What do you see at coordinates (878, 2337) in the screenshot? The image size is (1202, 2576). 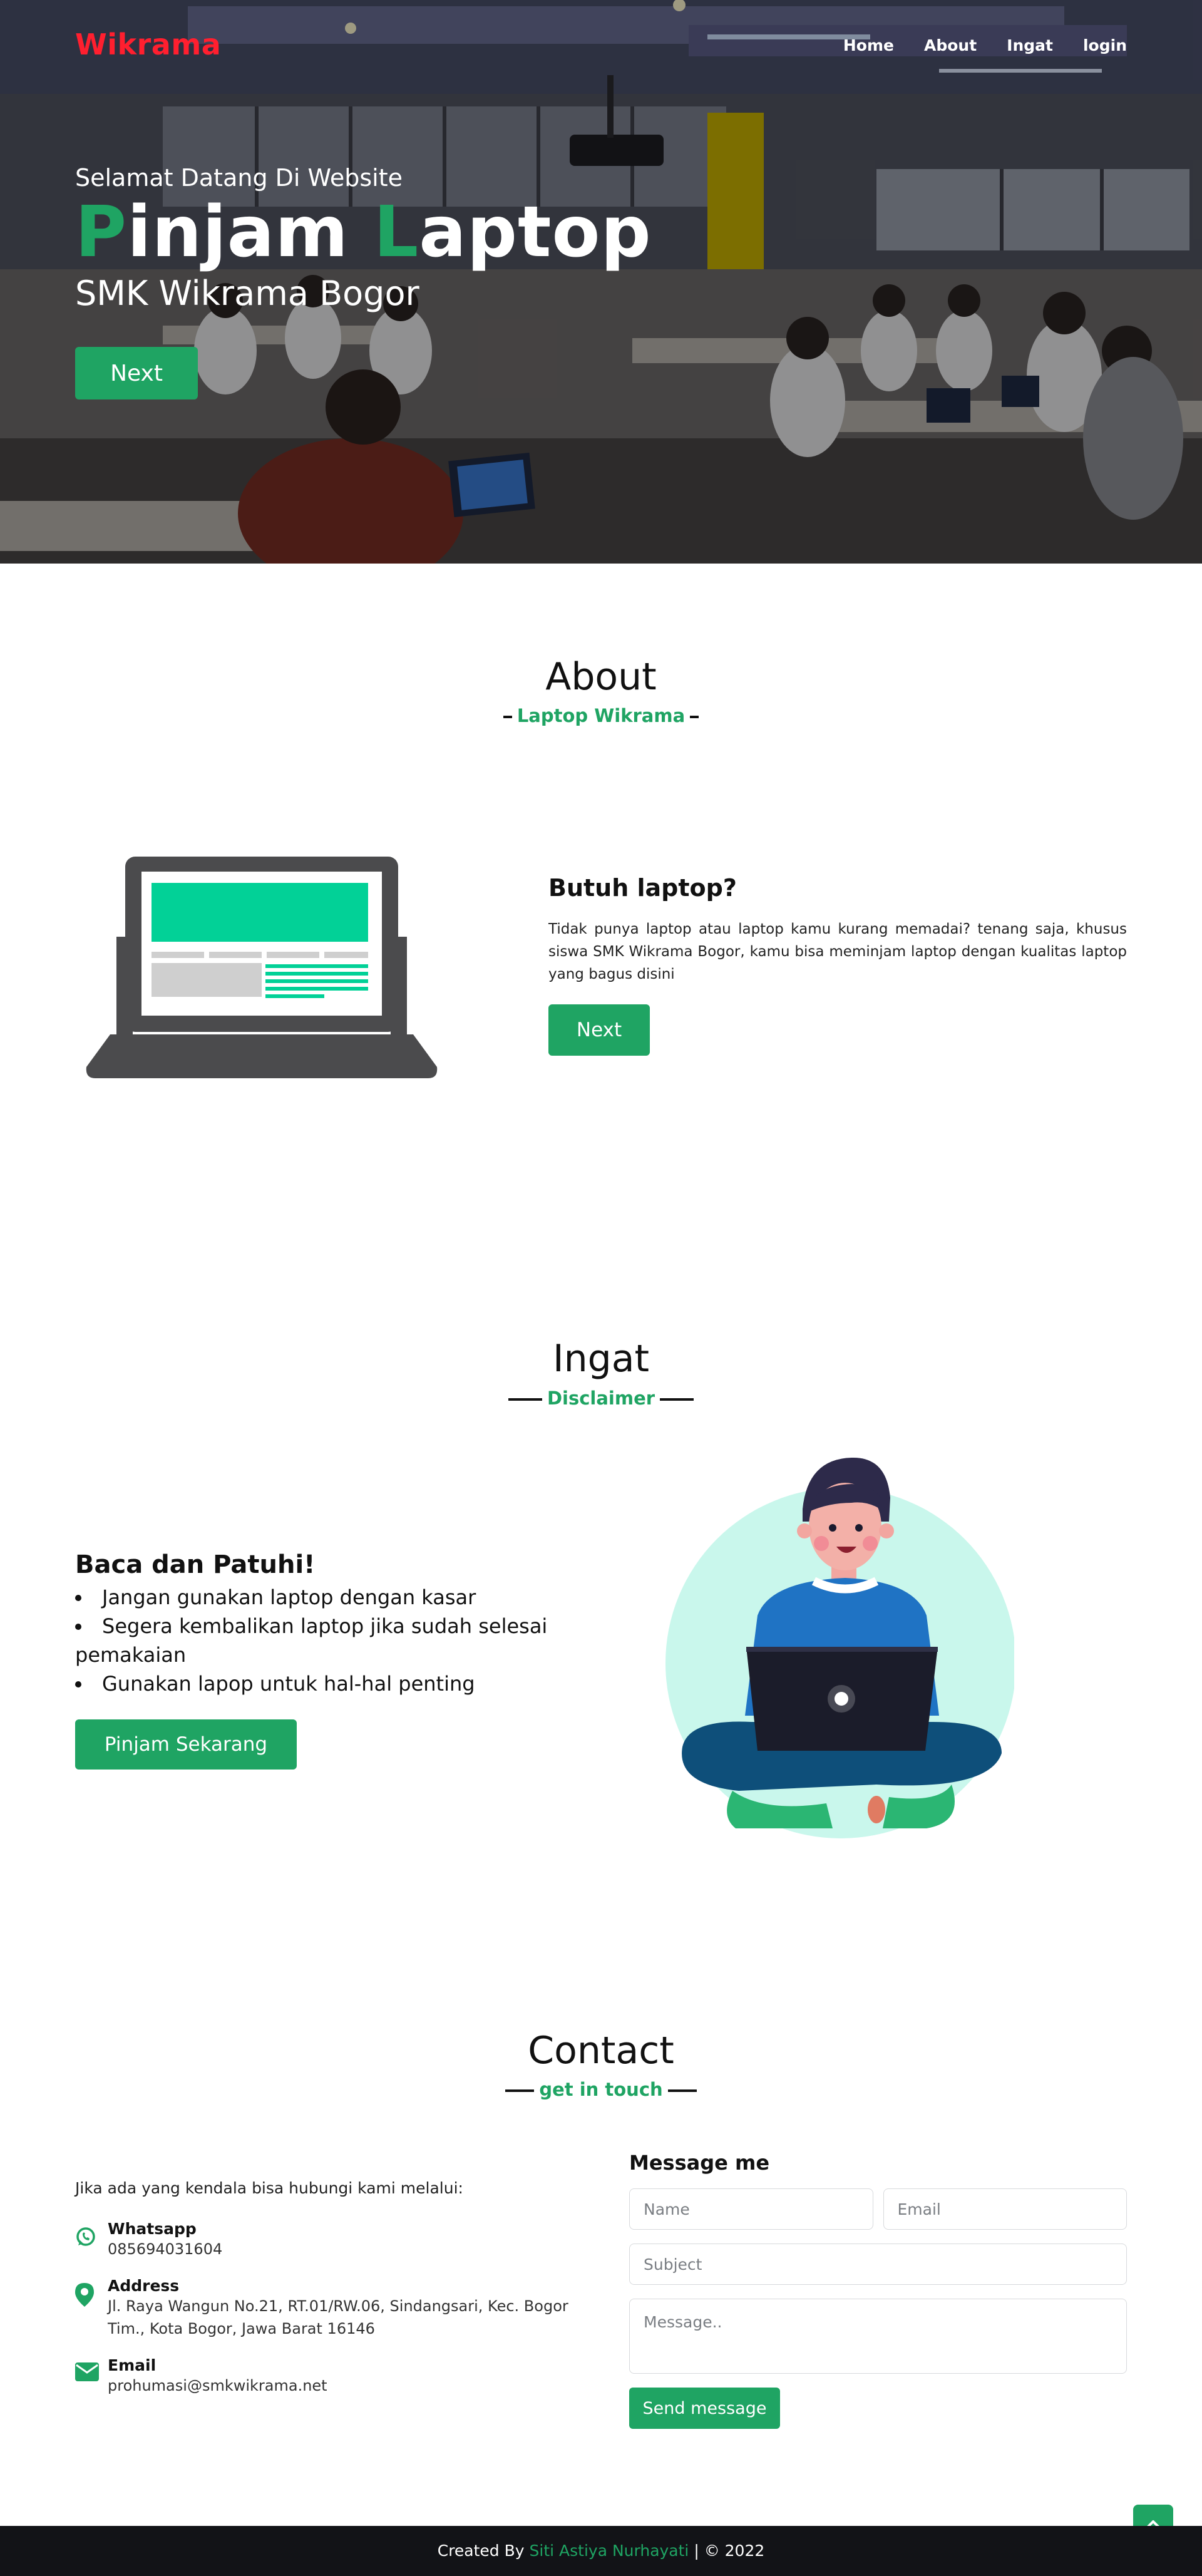 I see `message-textarea` at bounding box center [878, 2337].